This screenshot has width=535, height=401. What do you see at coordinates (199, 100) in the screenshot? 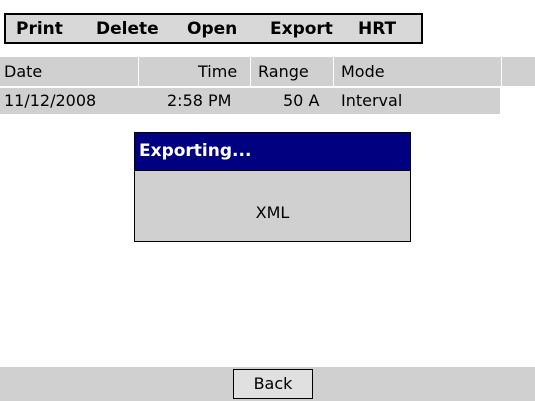
I see `cell-time: 2:58 PM` at bounding box center [199, 100].